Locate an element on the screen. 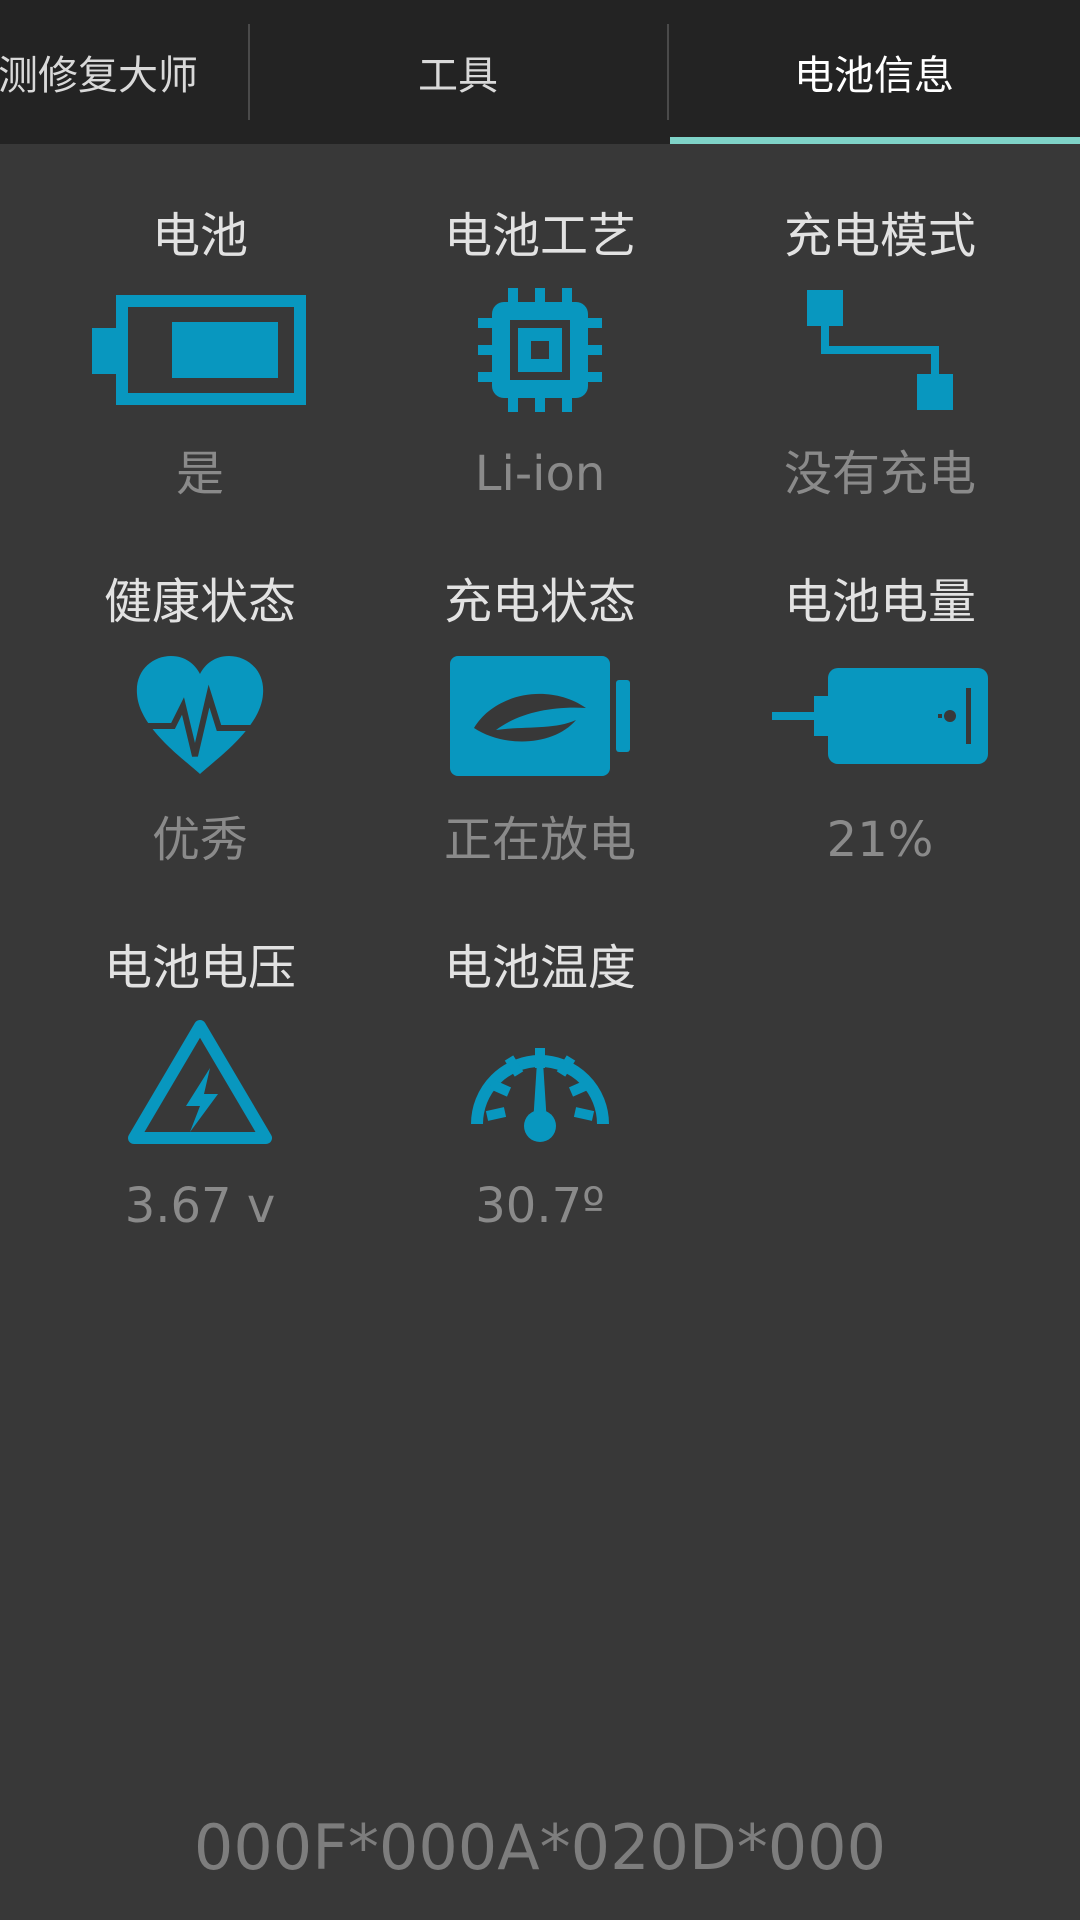 This screenshot has height=1920, width=1080. info-technology: 电池工艺 Li-ion is located at coordinates (540, 327).